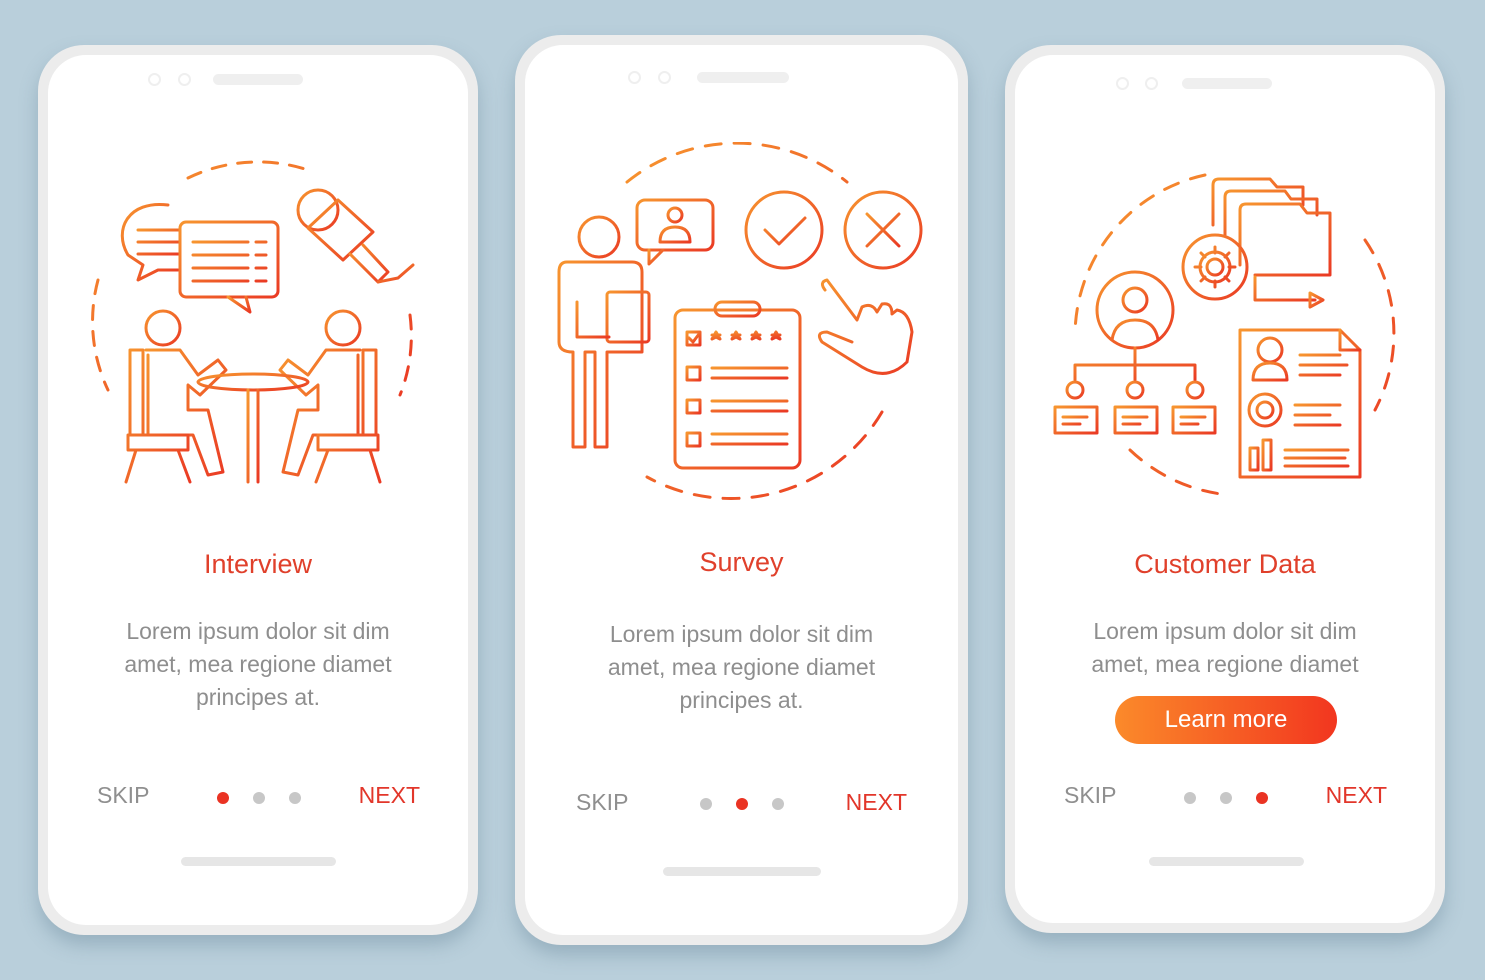  I want to click on learn-more-button: Learn more, so click(1226, 720).